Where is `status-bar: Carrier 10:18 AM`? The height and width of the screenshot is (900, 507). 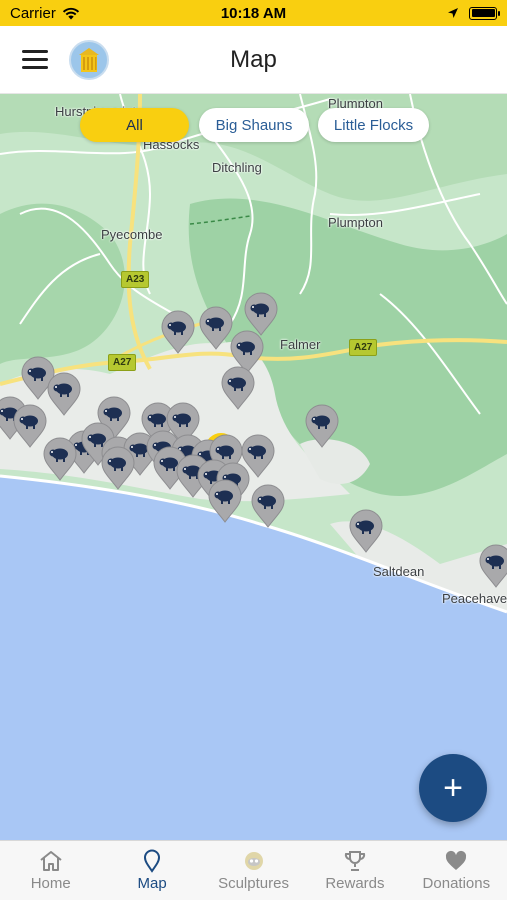
status-bar: Carrier 10:18 AM is located at coordinates (253, 13).